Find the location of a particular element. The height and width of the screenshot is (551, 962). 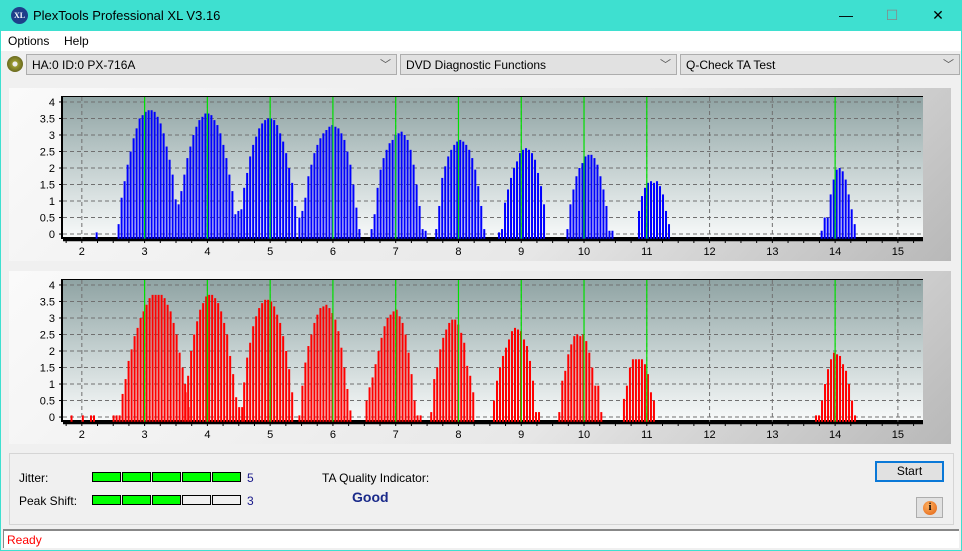

close-button: ✕ is located at coordinates (938, 15).